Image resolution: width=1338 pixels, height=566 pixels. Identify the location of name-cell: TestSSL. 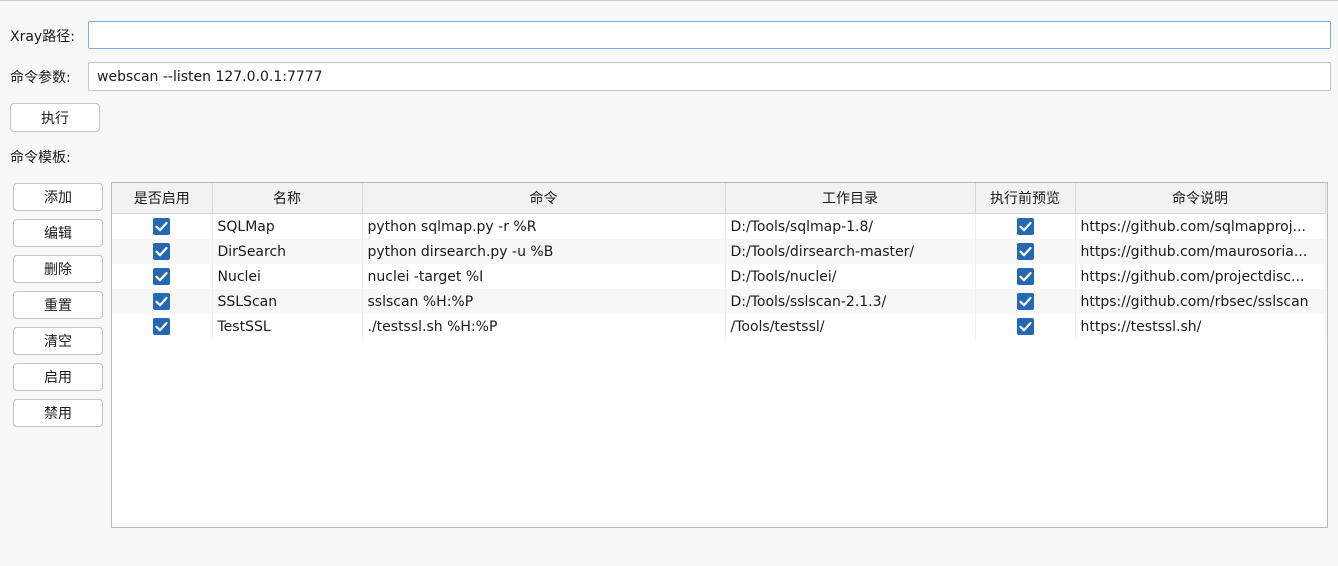
(287, 326).